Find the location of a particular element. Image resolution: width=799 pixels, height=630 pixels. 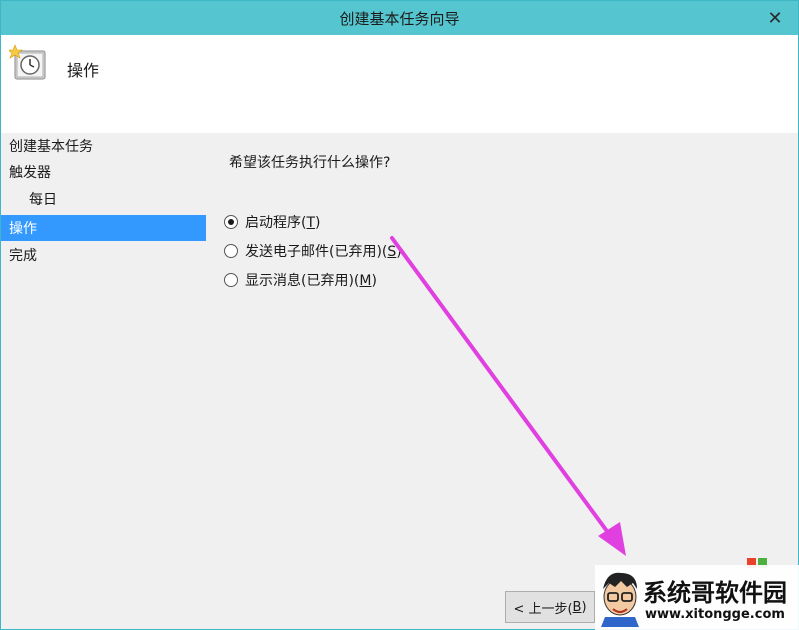

title-bar: 创建基本任务向导 ✕ is located at coordinates (399, 18).